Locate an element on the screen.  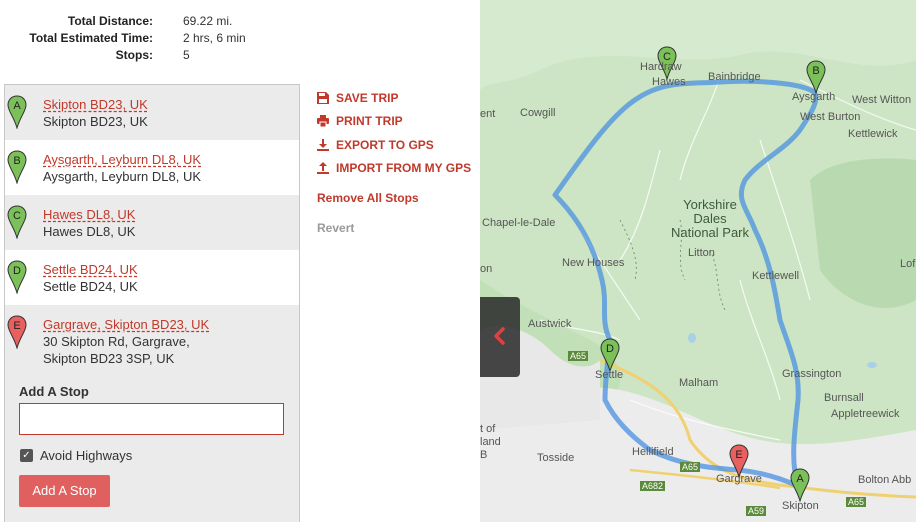
collapse-panel-button is located at coordinates (500, 337).